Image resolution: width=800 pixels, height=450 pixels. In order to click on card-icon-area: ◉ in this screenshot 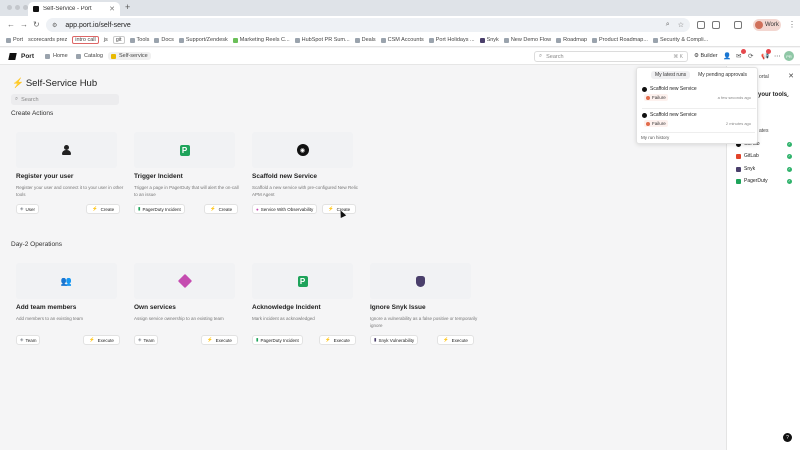, I will do `click(302, 150)`.